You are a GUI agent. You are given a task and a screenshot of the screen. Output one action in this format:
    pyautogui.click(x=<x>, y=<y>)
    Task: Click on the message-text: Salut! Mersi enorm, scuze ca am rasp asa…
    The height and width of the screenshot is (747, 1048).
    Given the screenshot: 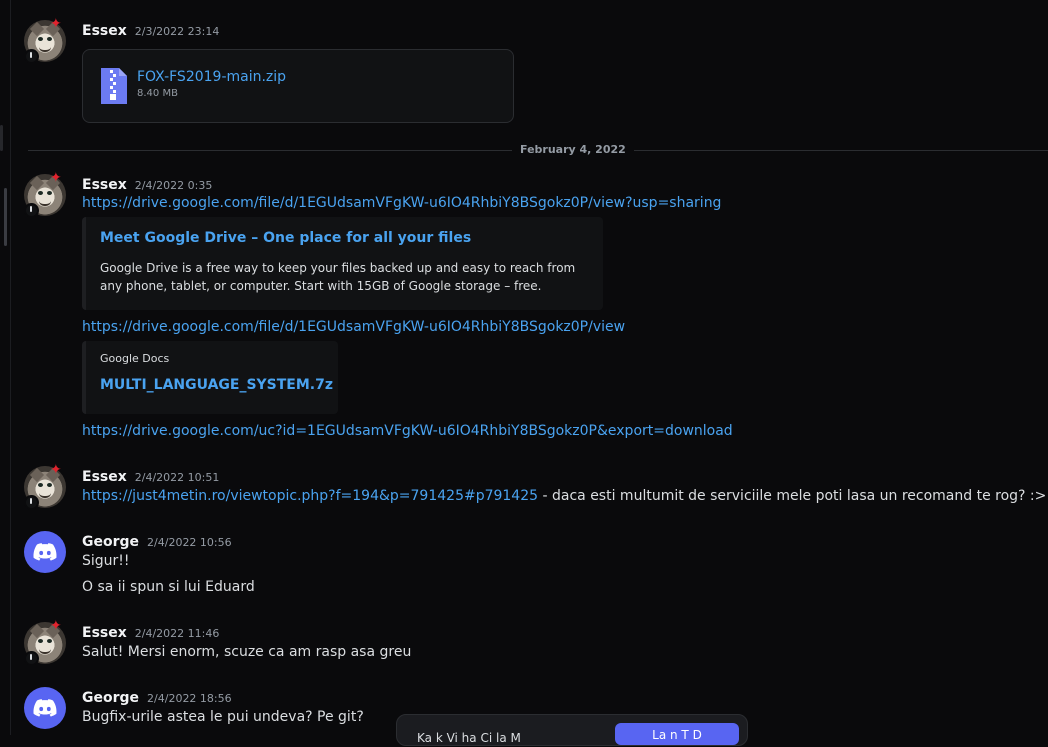 What is the action you would take?
    pyautogui.click(x=247, y=652)
    